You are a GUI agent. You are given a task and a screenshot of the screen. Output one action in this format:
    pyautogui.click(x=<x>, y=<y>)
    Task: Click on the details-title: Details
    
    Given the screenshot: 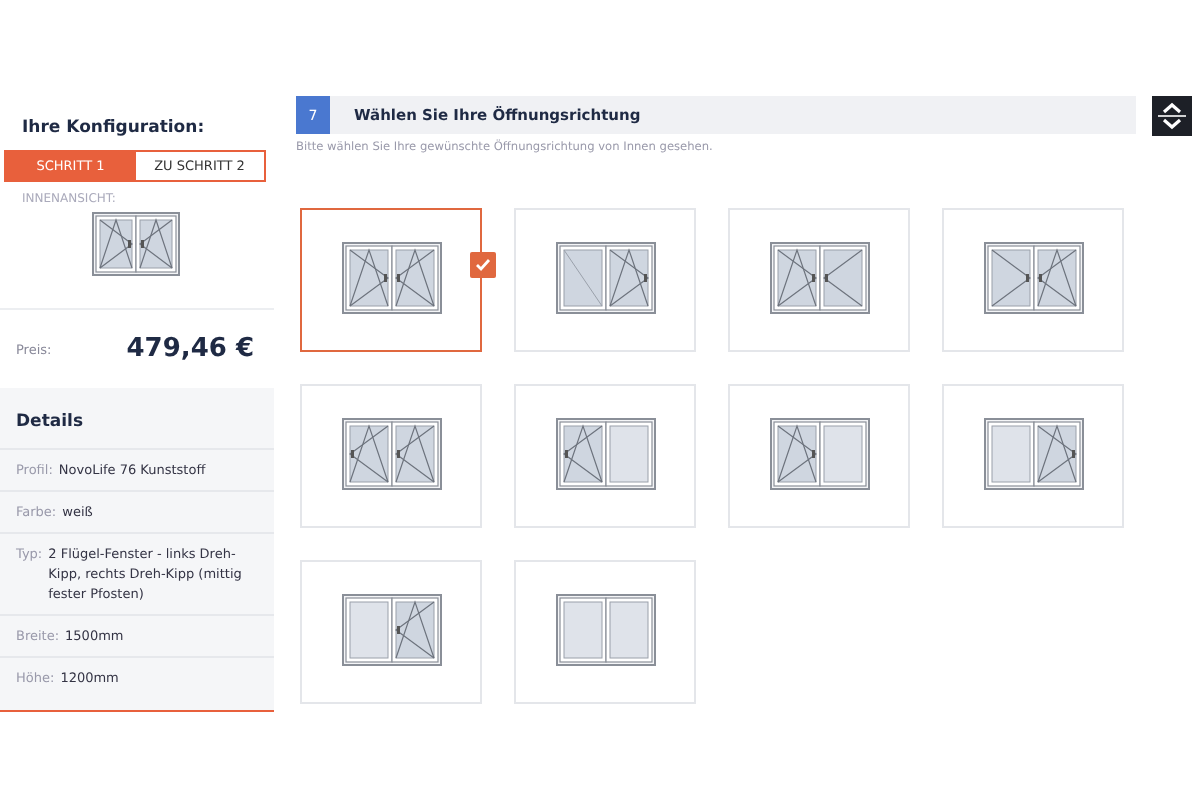 What is the action you would take?
    pyautogui.click(x=50, y=423)
    